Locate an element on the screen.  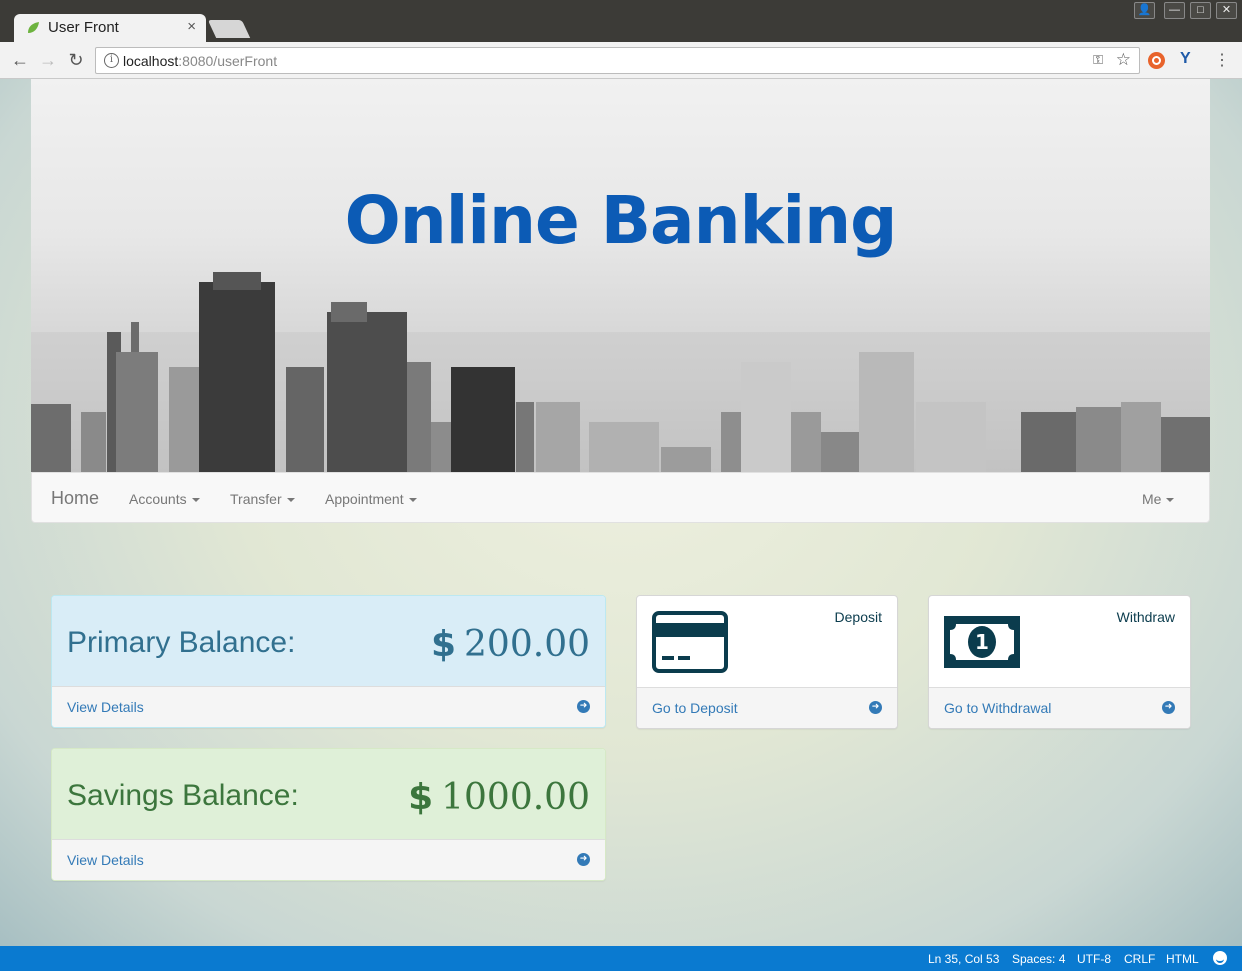
encoding-setting: UTF-8 is located at coordinates (1094, 959).